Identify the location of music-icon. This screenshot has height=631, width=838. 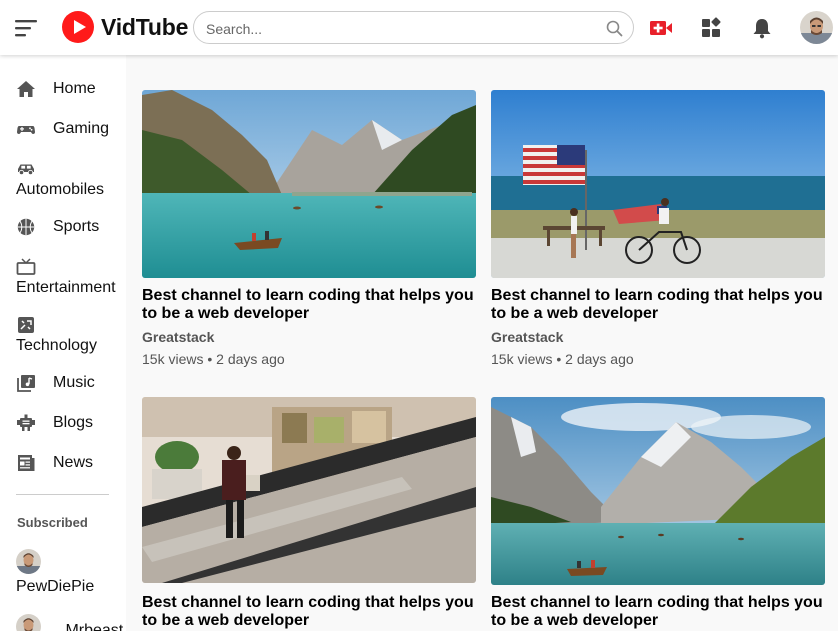
(26, 383).